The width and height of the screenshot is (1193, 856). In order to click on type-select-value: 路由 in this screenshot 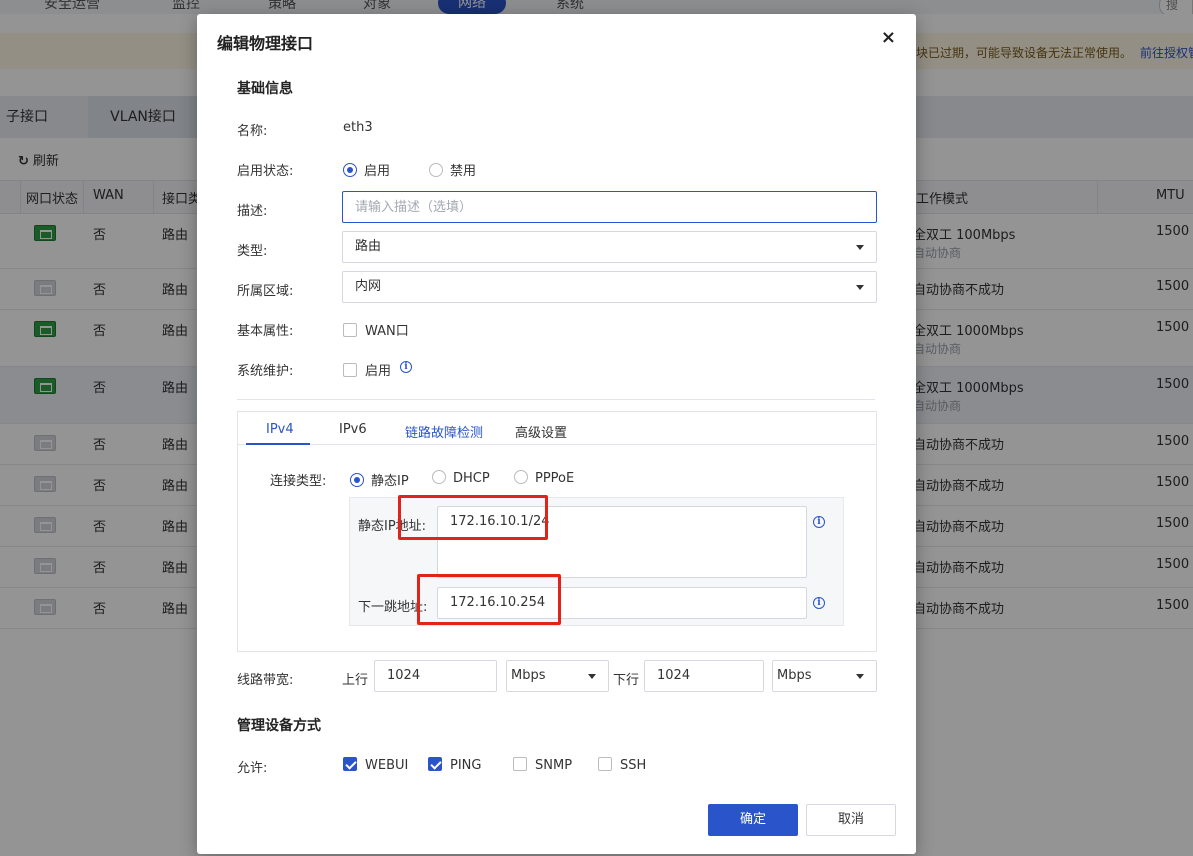, I will do `click(368, 246)`.